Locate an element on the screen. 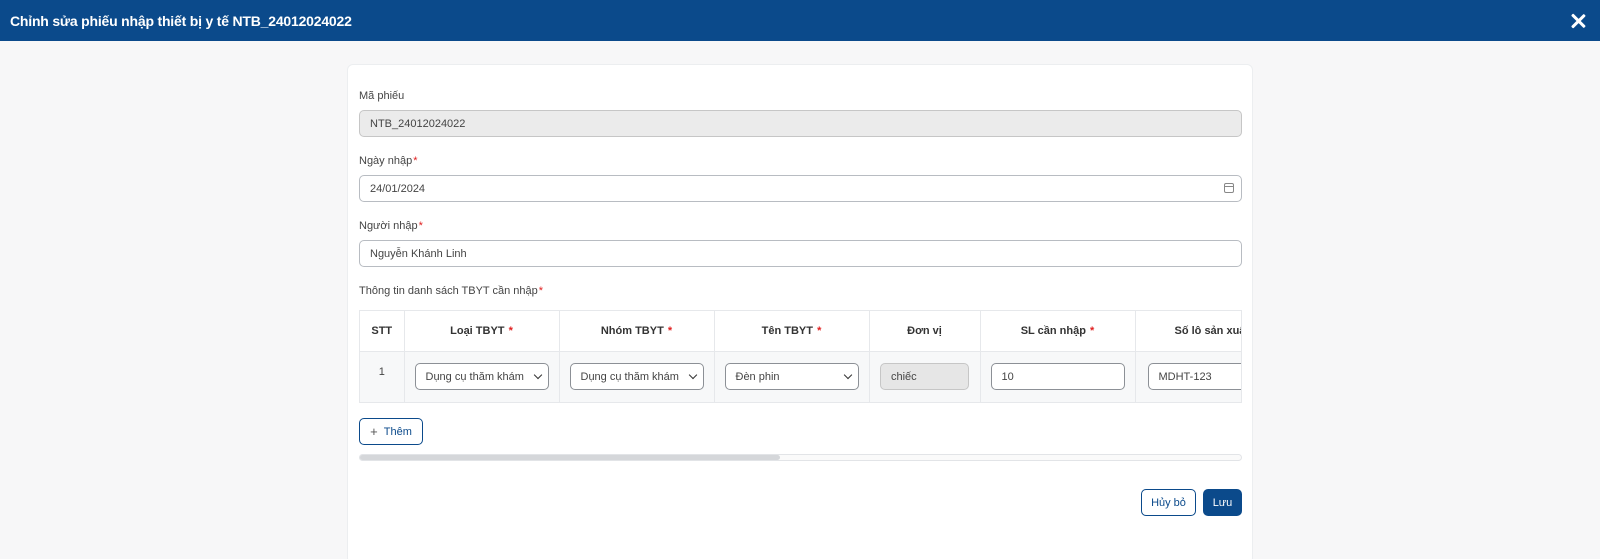 The width and height of the screenshot is (1600, 559). cancel-button: Hủy bỏ is located at coordinates (1168, 502).